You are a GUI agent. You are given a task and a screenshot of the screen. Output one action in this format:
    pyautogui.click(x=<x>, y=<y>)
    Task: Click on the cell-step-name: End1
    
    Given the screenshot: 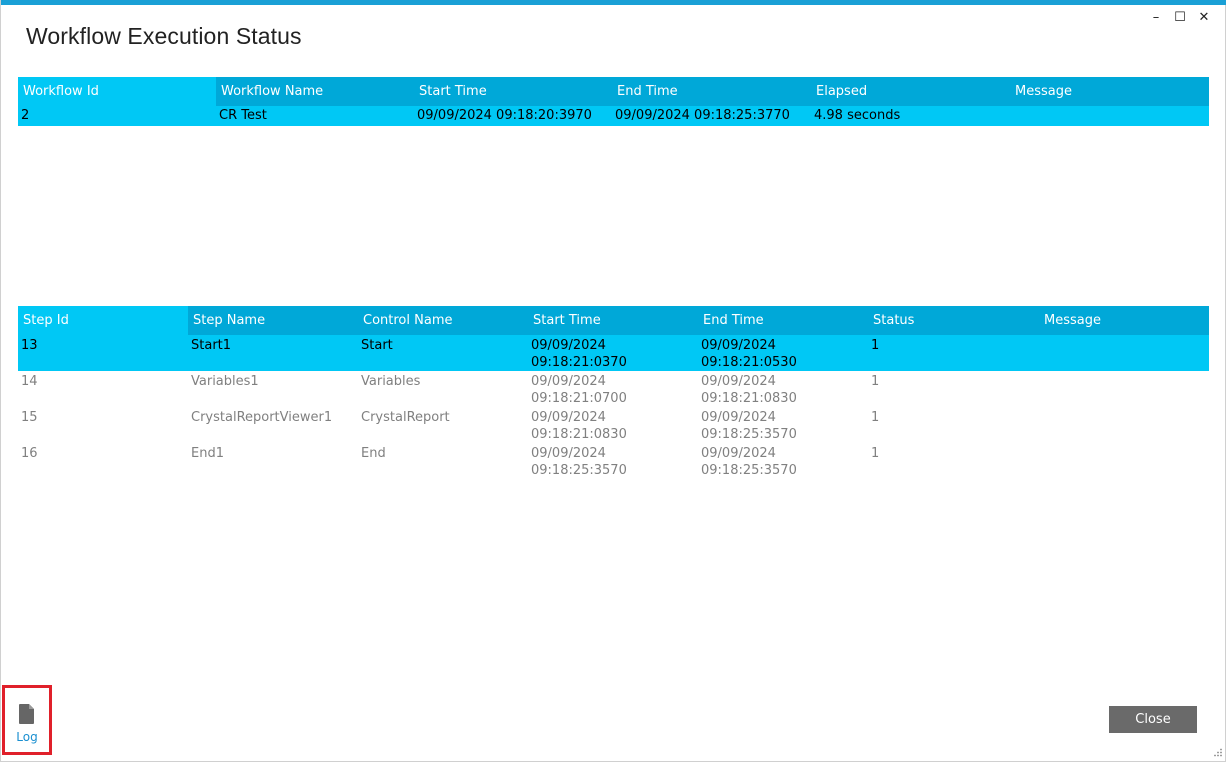 What is the action you would take?
    pyautogui.click(x=207, y=453)
    